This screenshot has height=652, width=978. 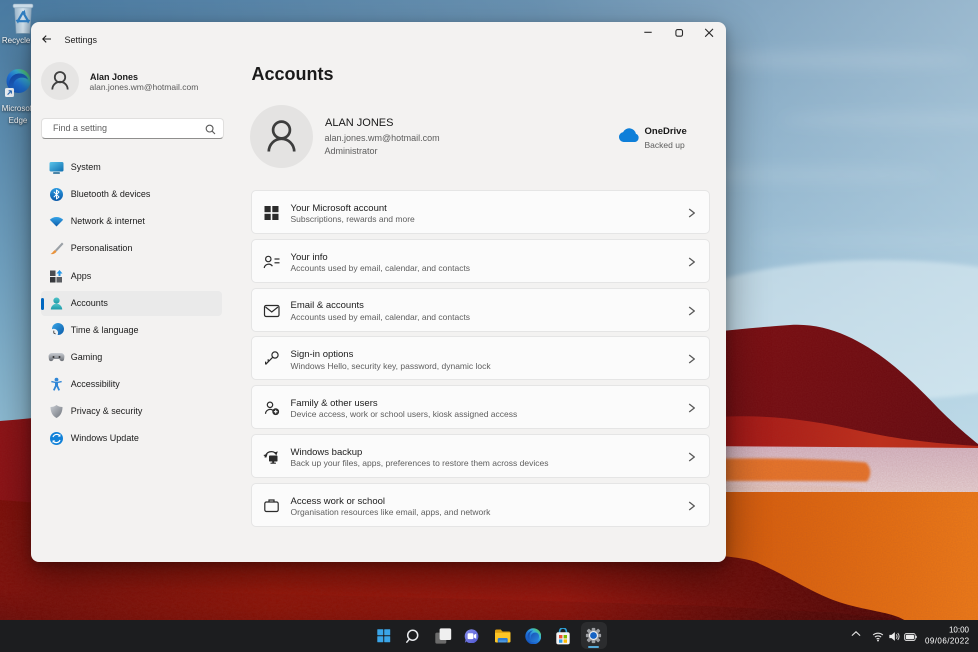 I want to click on svg-text: 10:00, so click(x=959, y=630).